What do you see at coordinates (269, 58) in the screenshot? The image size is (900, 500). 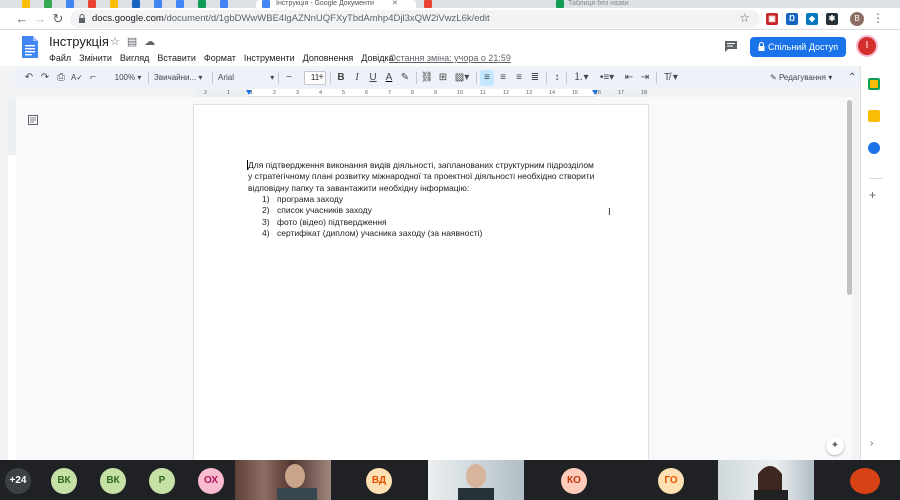 I see `menu-tools: Інструменти` at bounding box center [269, 58].